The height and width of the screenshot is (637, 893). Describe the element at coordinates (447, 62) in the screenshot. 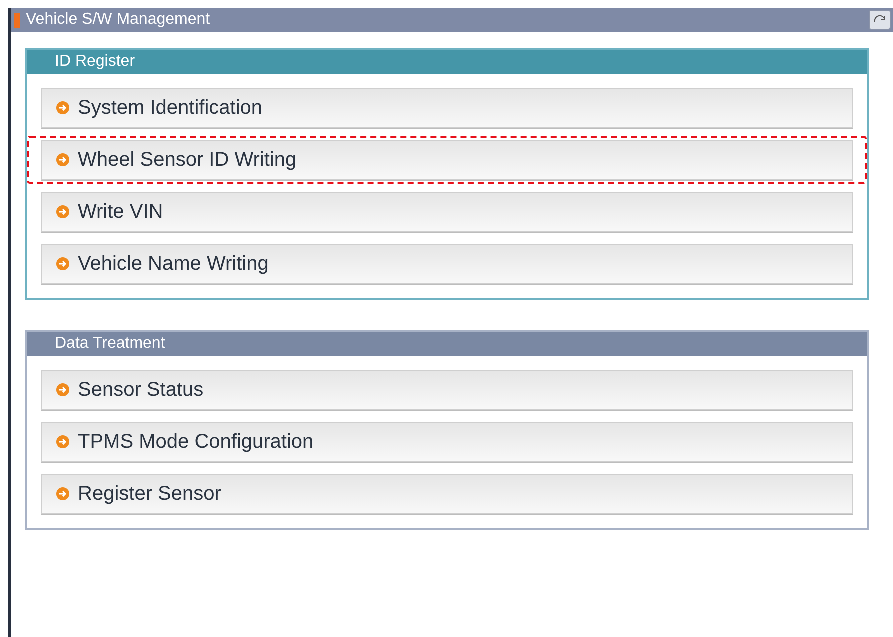

I see `section-header: ID Register` at that location.